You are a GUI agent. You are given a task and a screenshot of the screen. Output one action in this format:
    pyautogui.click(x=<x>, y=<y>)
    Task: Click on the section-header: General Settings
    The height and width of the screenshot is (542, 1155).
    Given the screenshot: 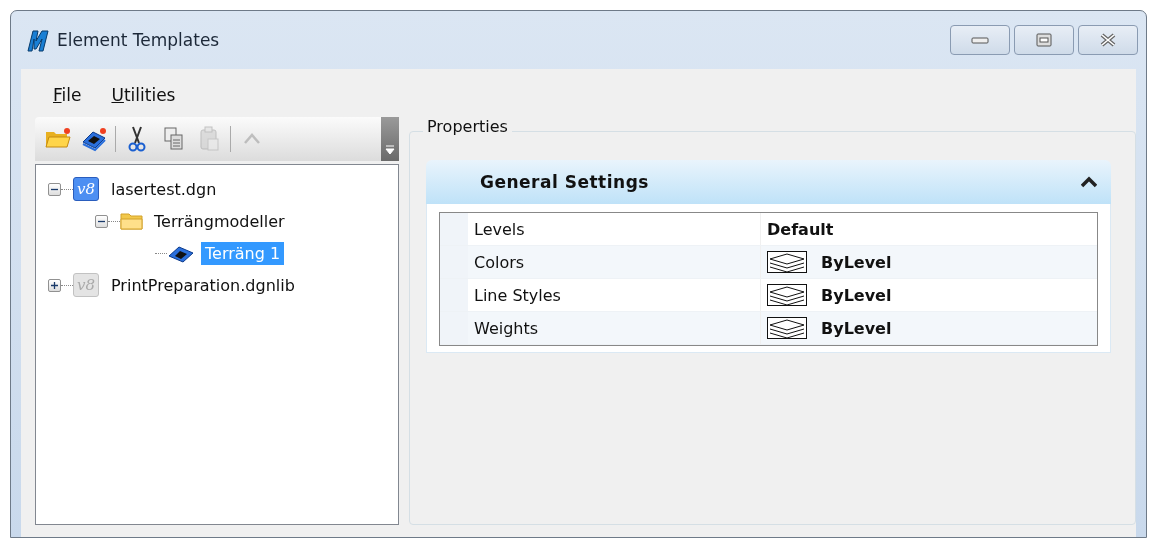 What is the action you would take?
    pyautogui.click(x=768, y=182)
    